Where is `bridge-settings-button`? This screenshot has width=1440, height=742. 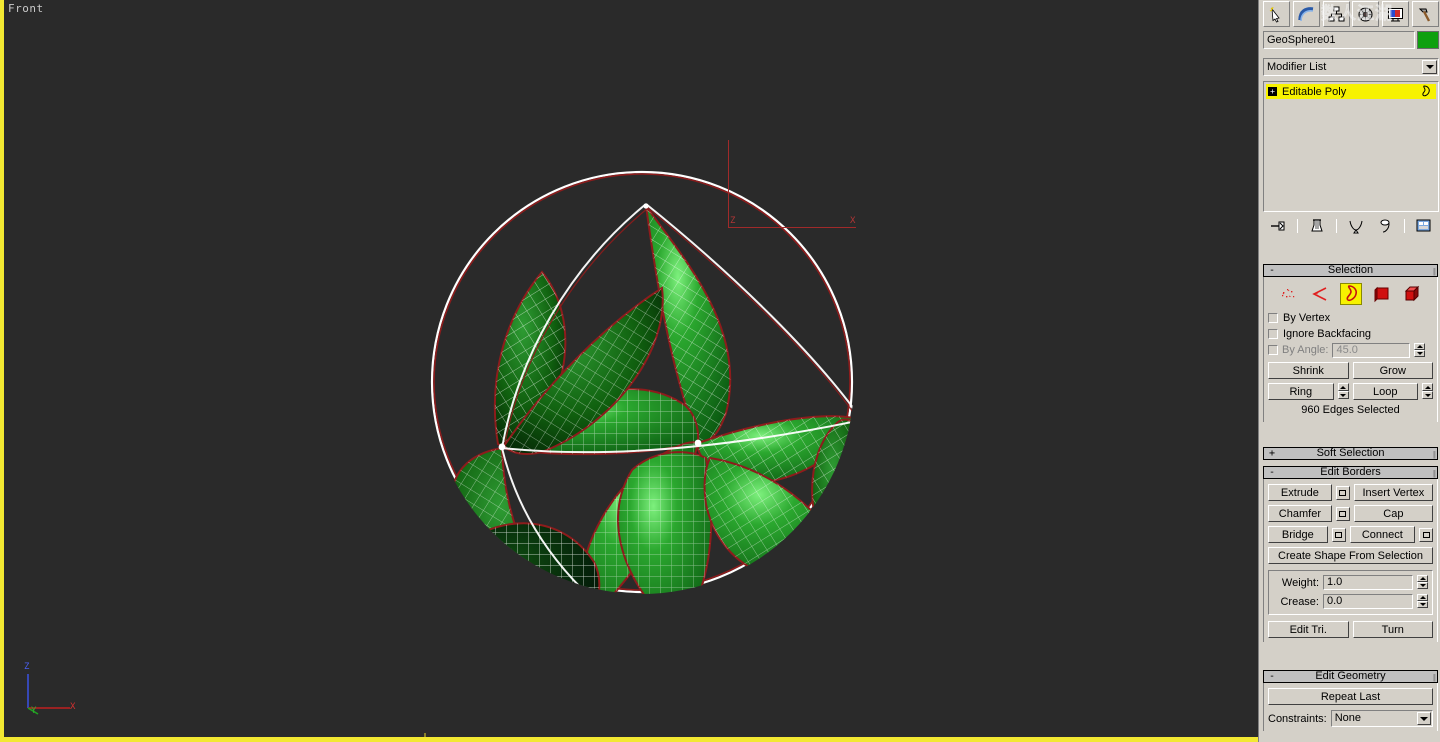
bridge-settings-button is located at coordinates (1338, 534).